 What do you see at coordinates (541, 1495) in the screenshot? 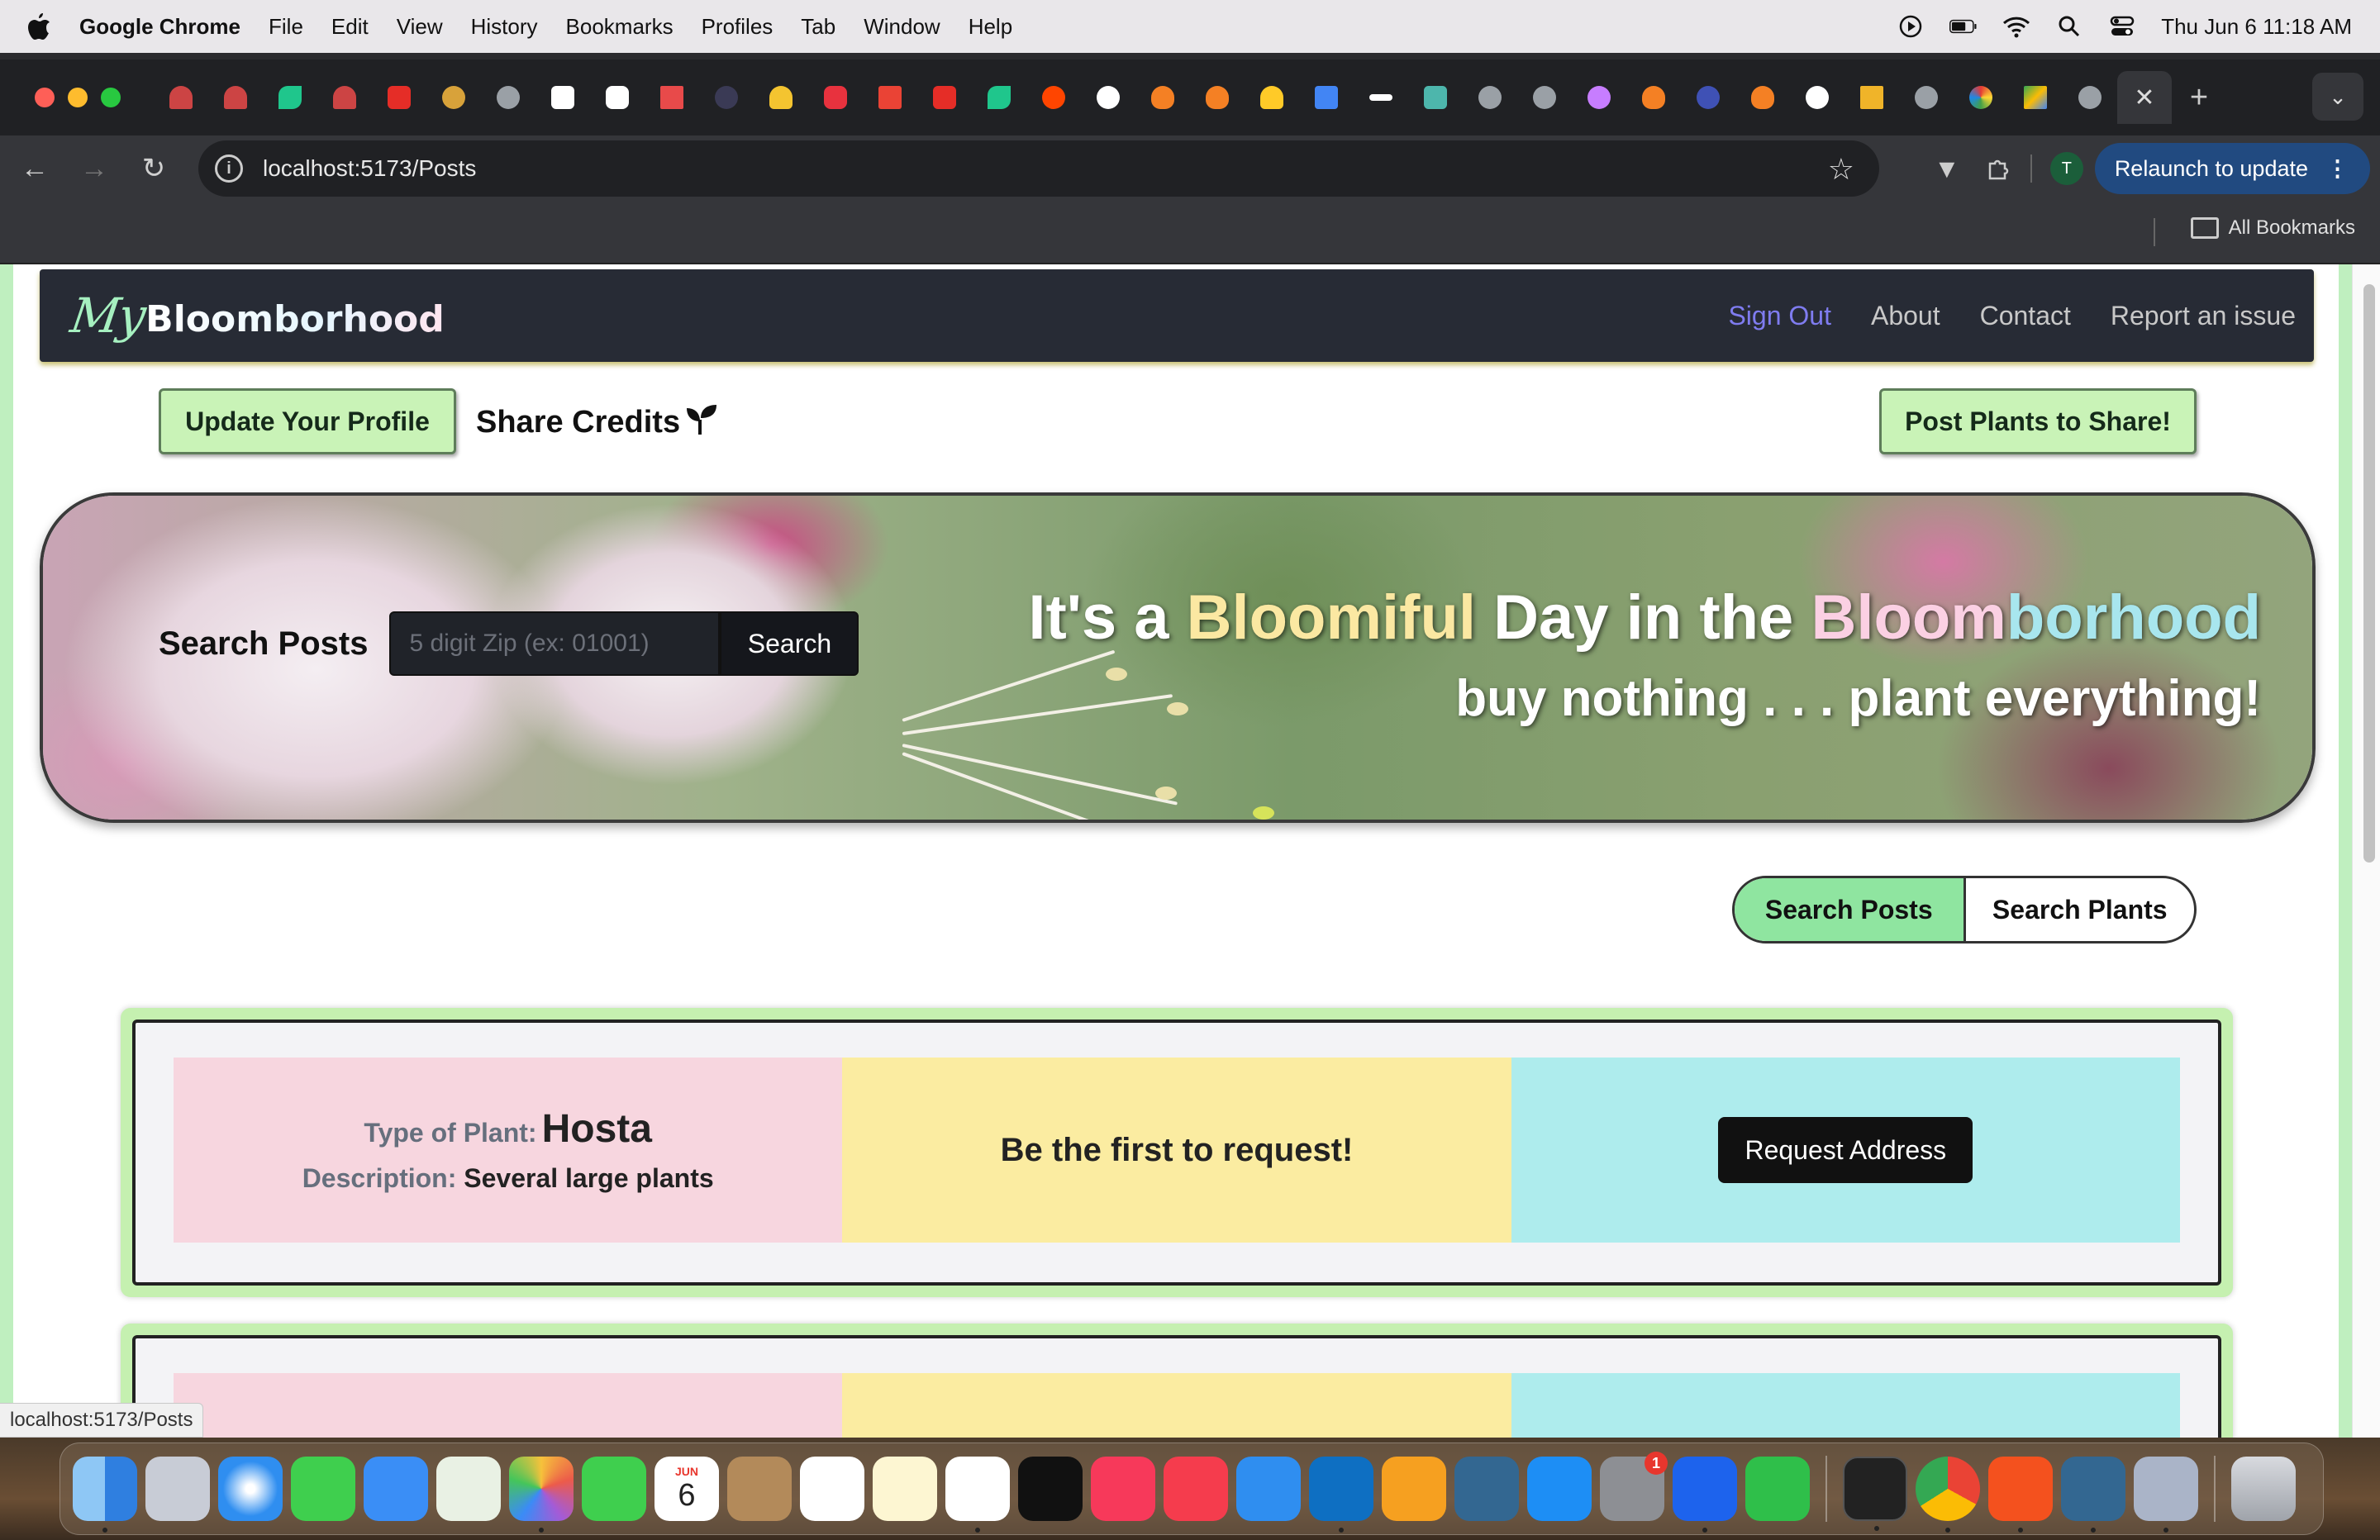
I see `photos-icon` at bounding box center [541, 1495].